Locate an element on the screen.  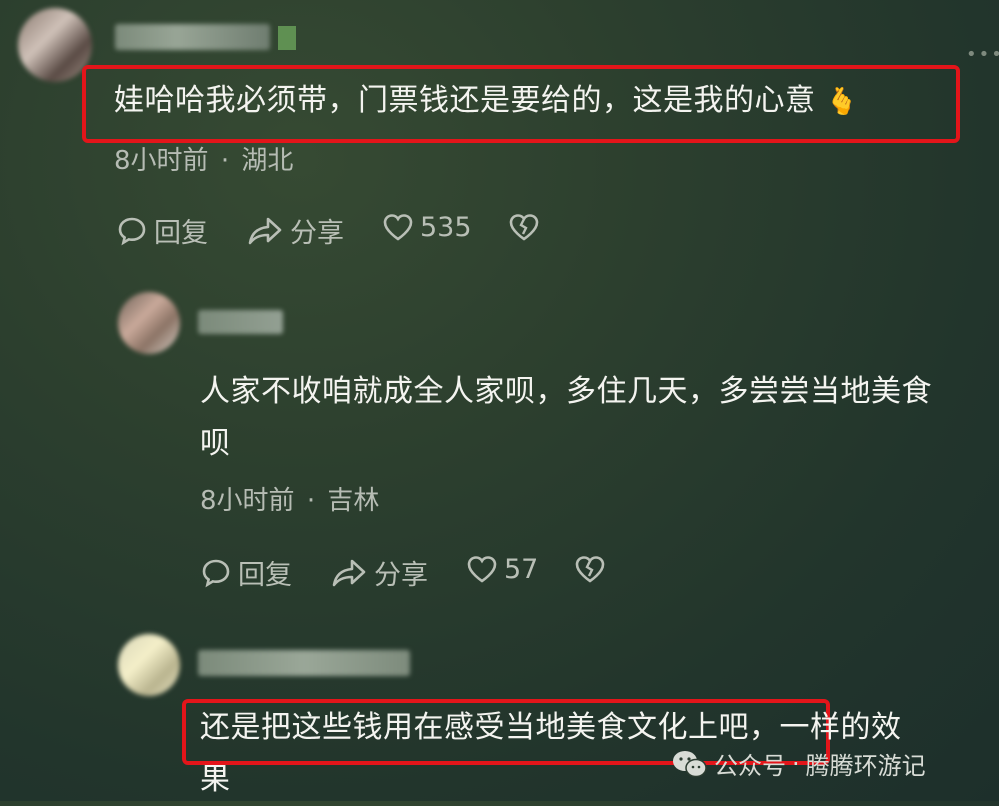
watermark: 公众号 · 腾腾环游记 is located at coordinates (799, 763).